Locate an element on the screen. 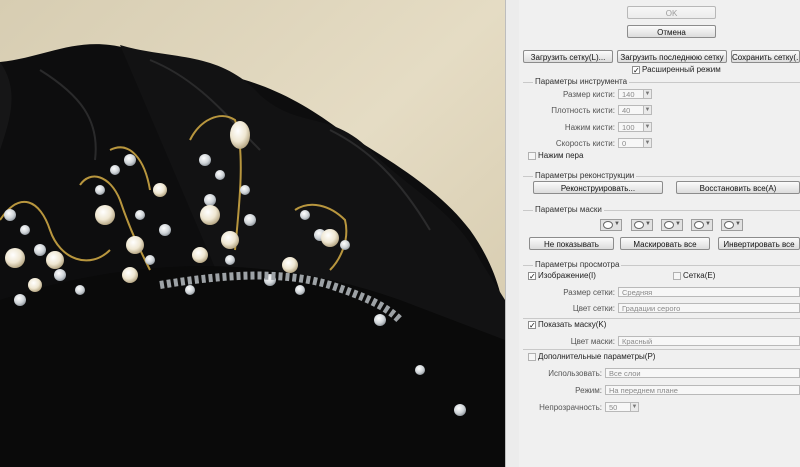 The width and height of the screenshot is (800, 467). mask-invert-icon: ▼ is located at coordinates (732, 225).